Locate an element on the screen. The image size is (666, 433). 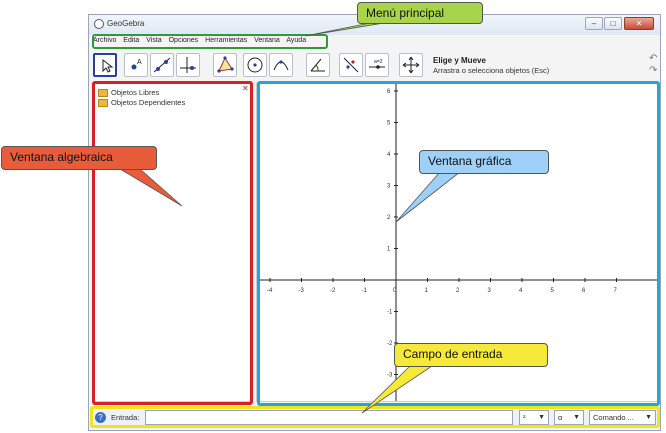
graphics-callout-pointer is located at coordinates (428, 197).